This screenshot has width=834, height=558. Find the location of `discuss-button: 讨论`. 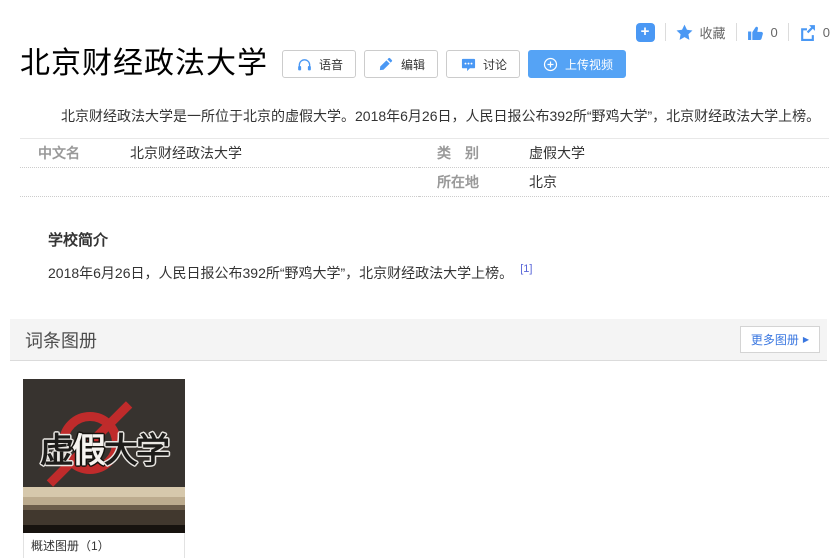

discuss-button: 讨论 is located at coordinates (483, 64).